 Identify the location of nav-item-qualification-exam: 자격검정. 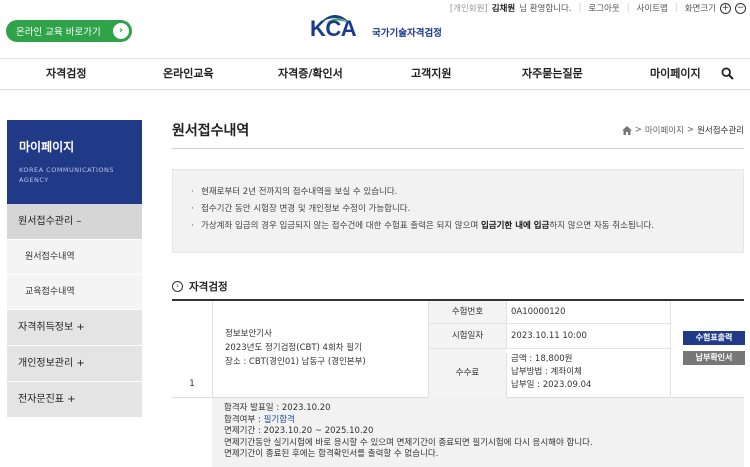
(66, 74).